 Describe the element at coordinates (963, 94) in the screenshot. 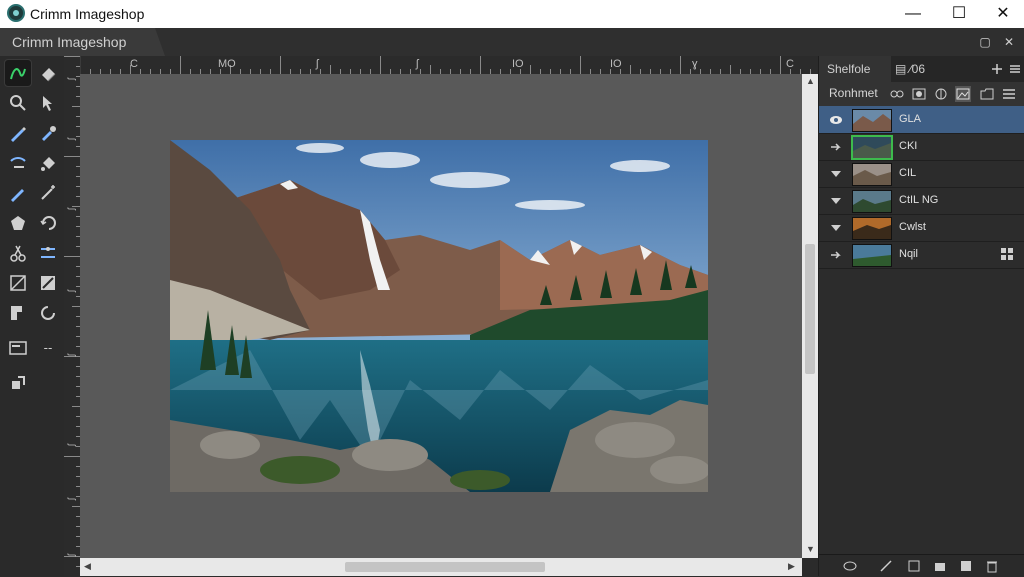

I see `image-layer-icon` at that location.